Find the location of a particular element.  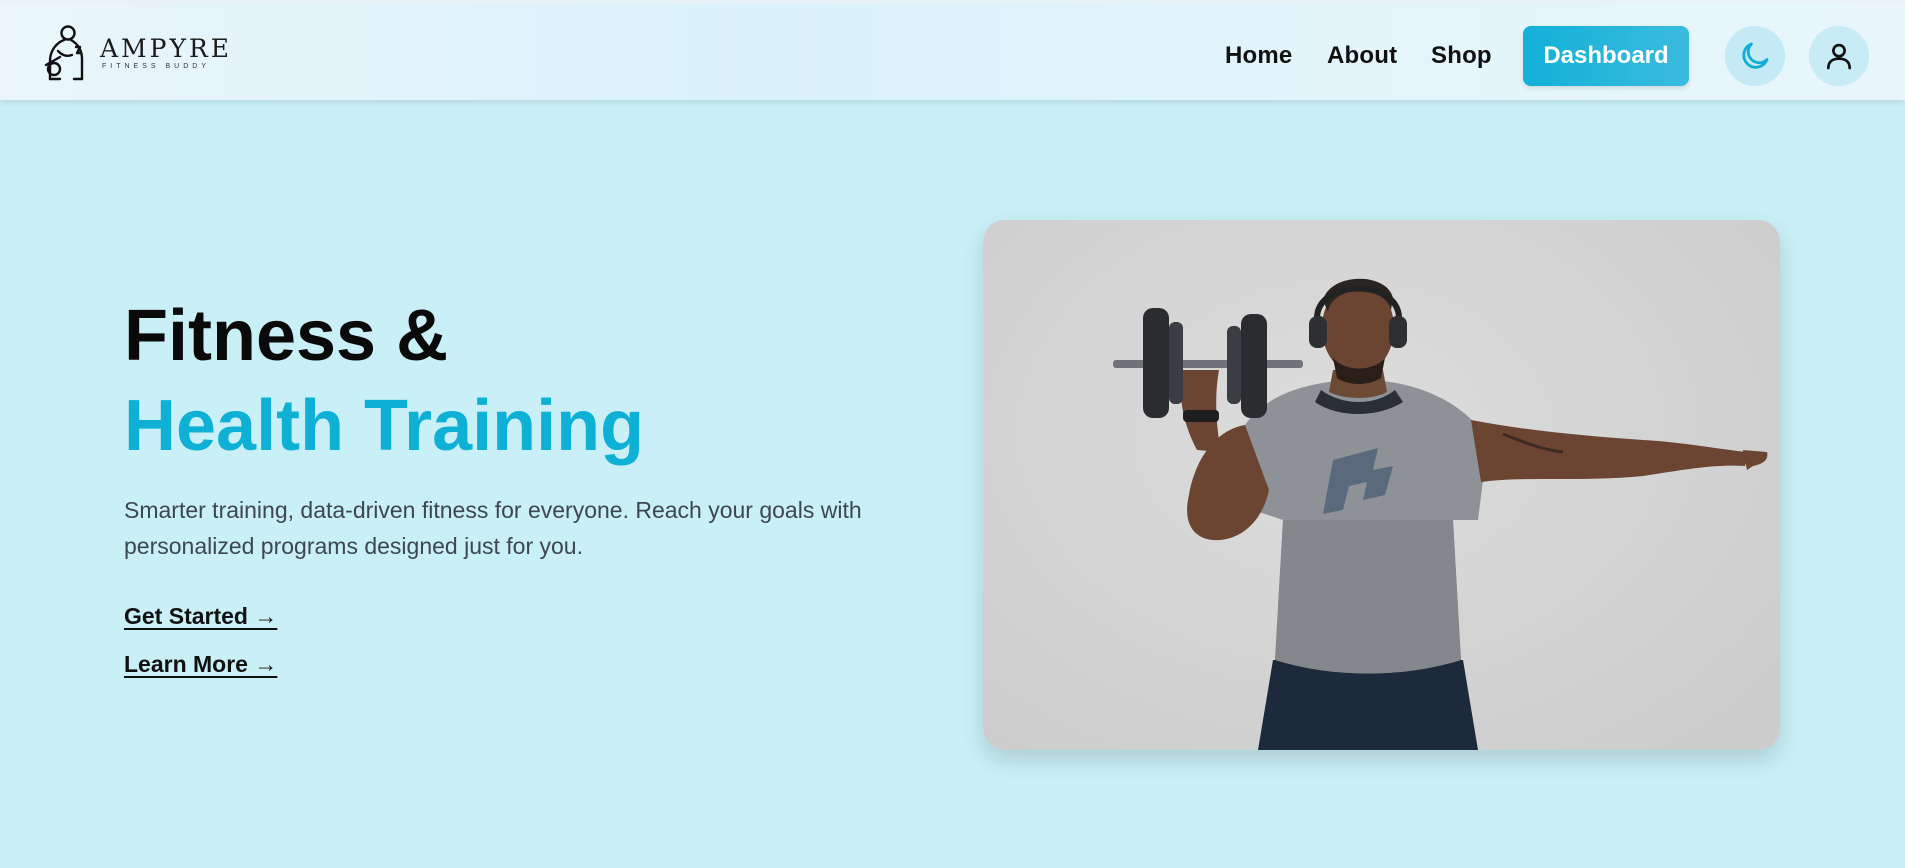

theme-toggle-button is located at coordinates (1755, 56).